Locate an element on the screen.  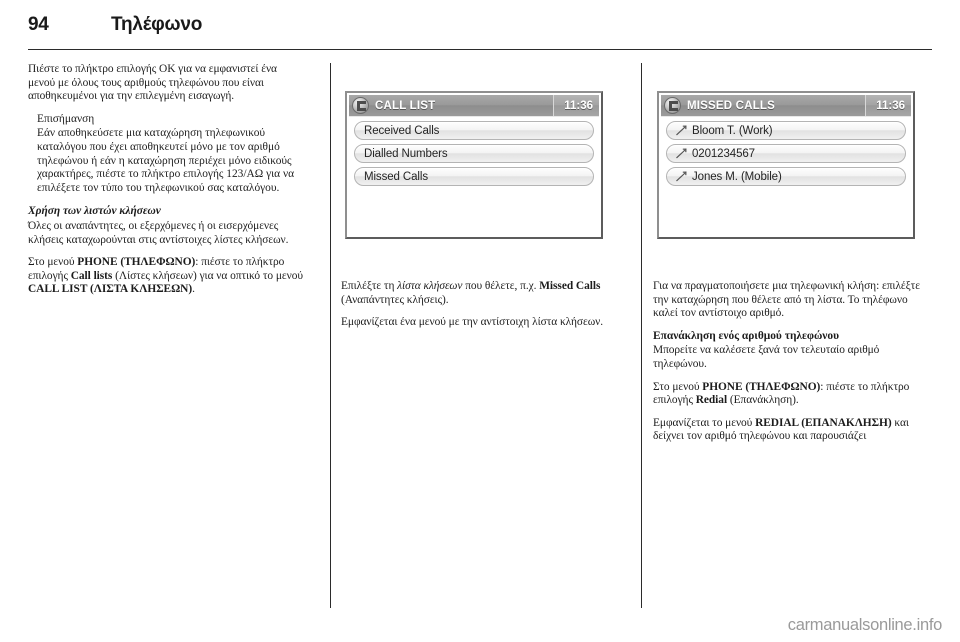
text-mid: που θέλετε, π.χ. is located at coordinates (501, 286).